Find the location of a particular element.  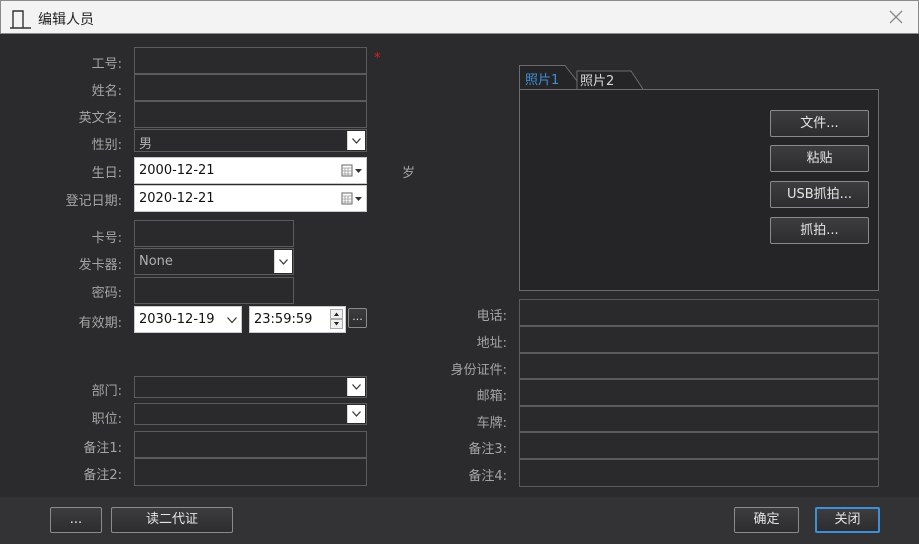

register-date-value: 2020-12-21 is located at coordinates (177, 198).